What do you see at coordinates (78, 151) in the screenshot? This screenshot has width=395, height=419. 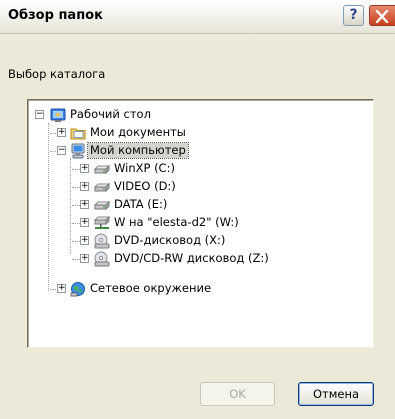 I see `computer-icon` at bounding box center [78, 151].